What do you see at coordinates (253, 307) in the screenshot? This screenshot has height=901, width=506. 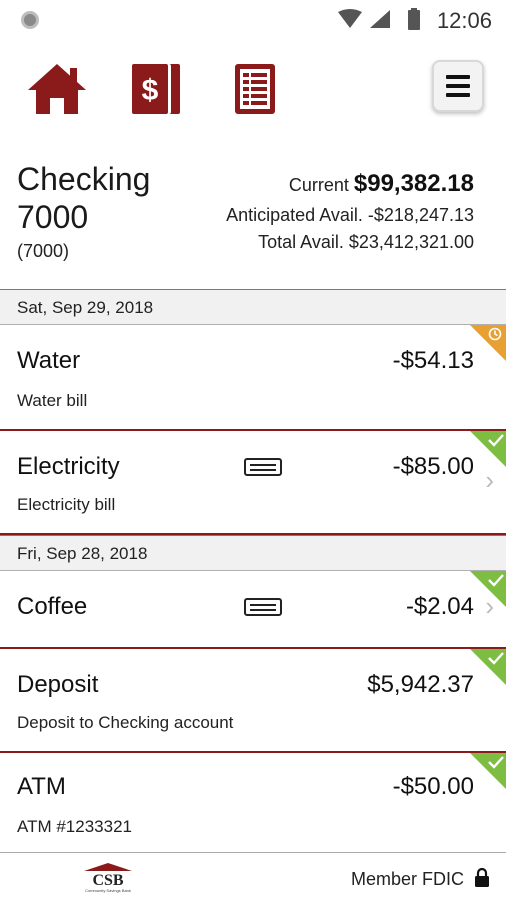 I see `date-header: Sat, Sep 29, 2018` at bounding box center [253, 307].